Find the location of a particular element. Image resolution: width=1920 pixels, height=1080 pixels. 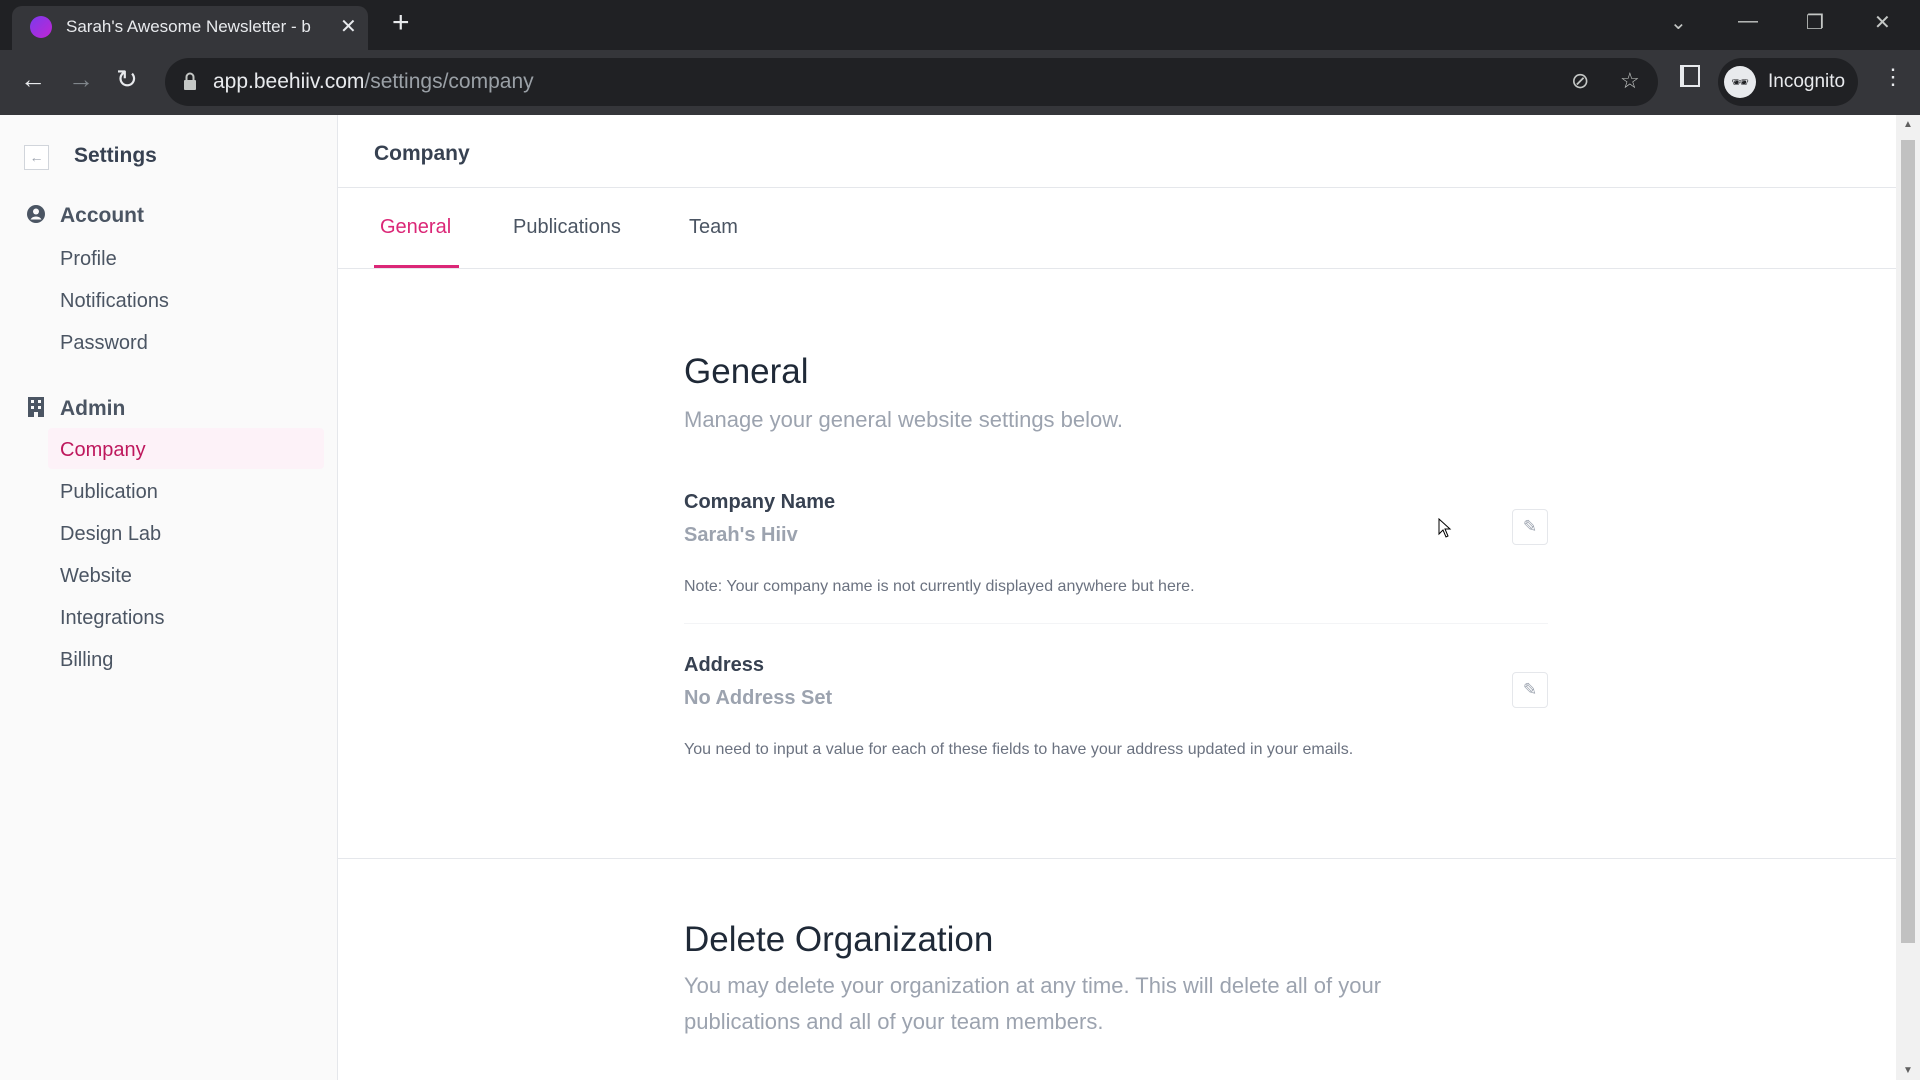

sidebar-item-integrations: Integrations is located at coordinates (112, 618).